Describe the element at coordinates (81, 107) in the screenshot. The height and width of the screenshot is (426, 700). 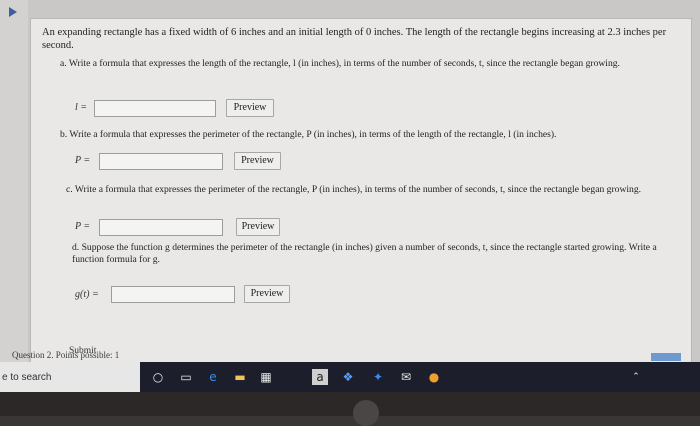
I see `part-a-variable: l =` at that location.